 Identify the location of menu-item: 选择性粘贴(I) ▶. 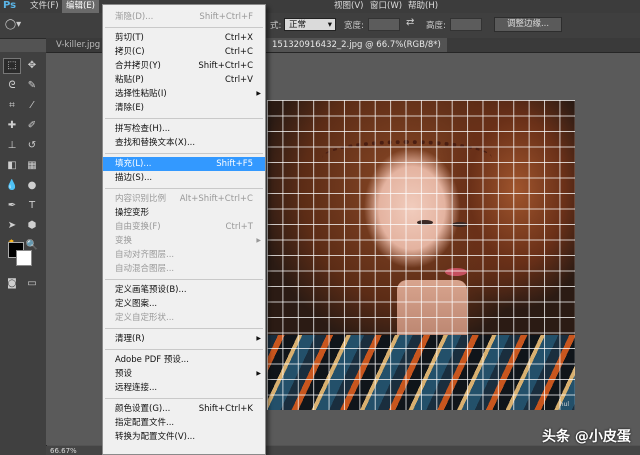
(184, 94).